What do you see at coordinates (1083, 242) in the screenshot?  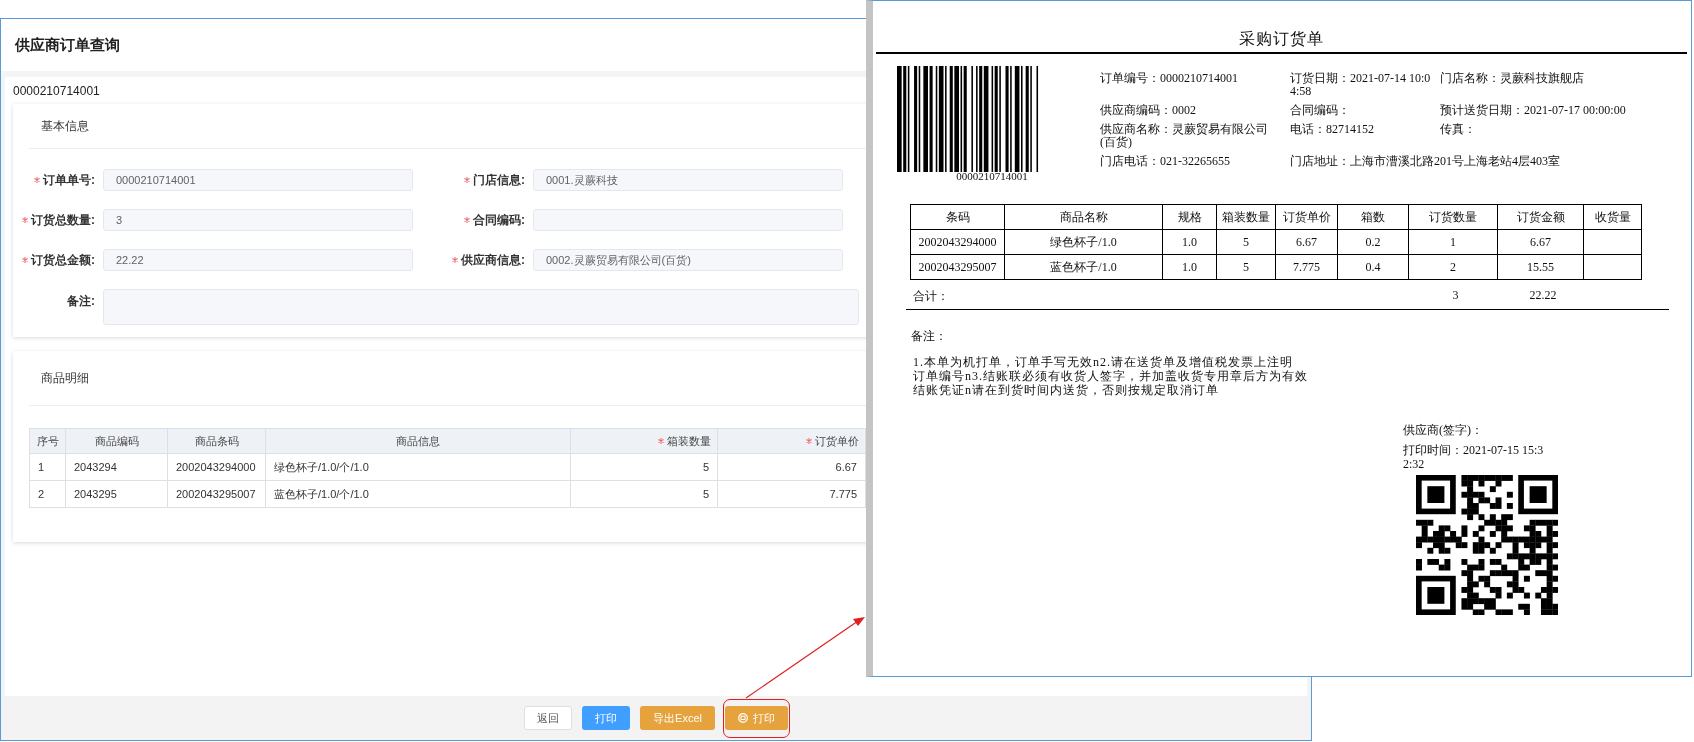 I see `table-cell: 绿色杯子/1.0` at bounding box center [1083, 242].